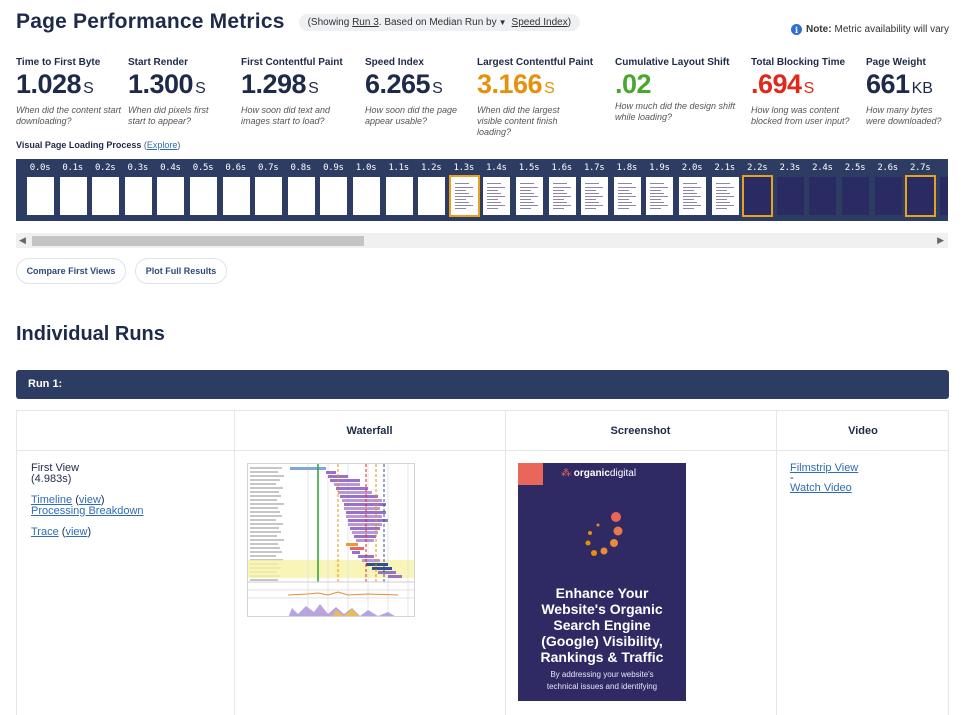  What do you see at coordinates (431, 190) in the screenshot?
I see `filmstrip-frame: 1.2s` at bounding box center [431, 190].